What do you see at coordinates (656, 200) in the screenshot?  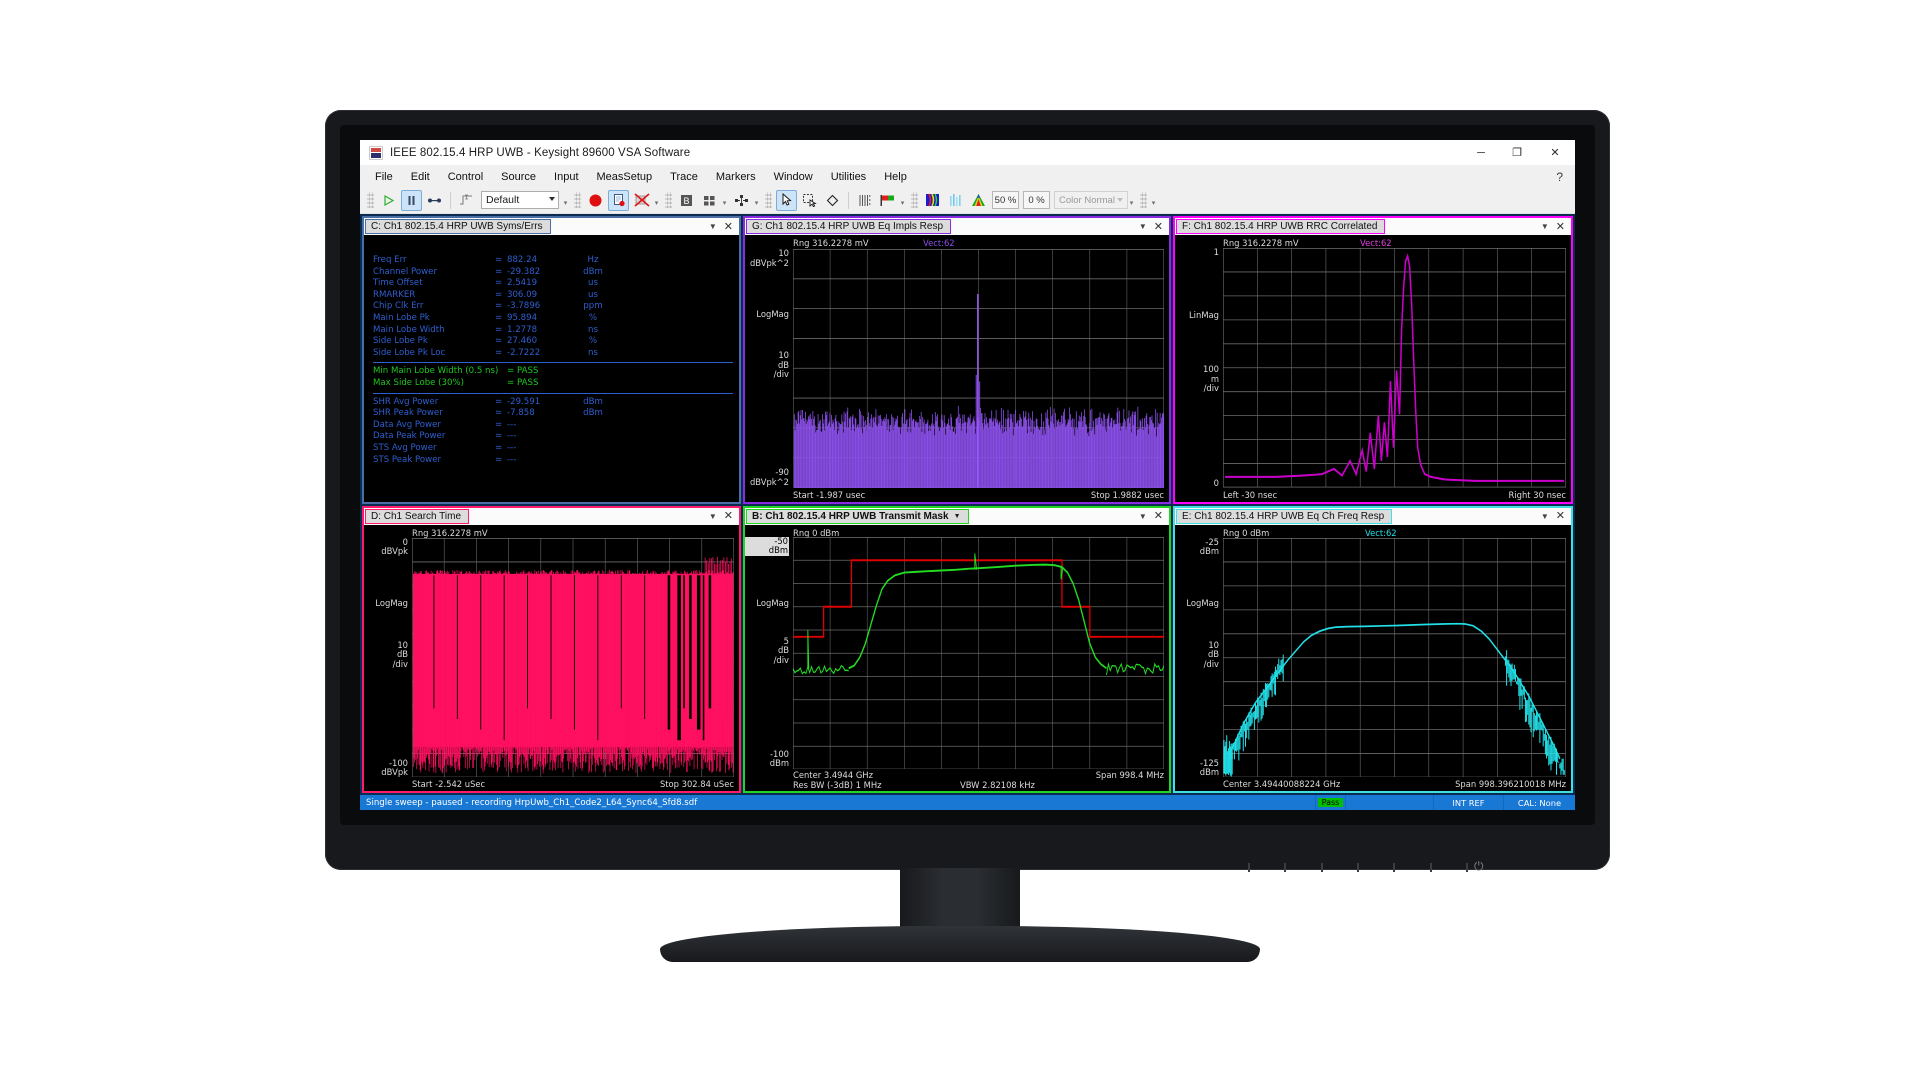 I see `toolbar-overflow-2: ▾` at bounding box center [656, 200].